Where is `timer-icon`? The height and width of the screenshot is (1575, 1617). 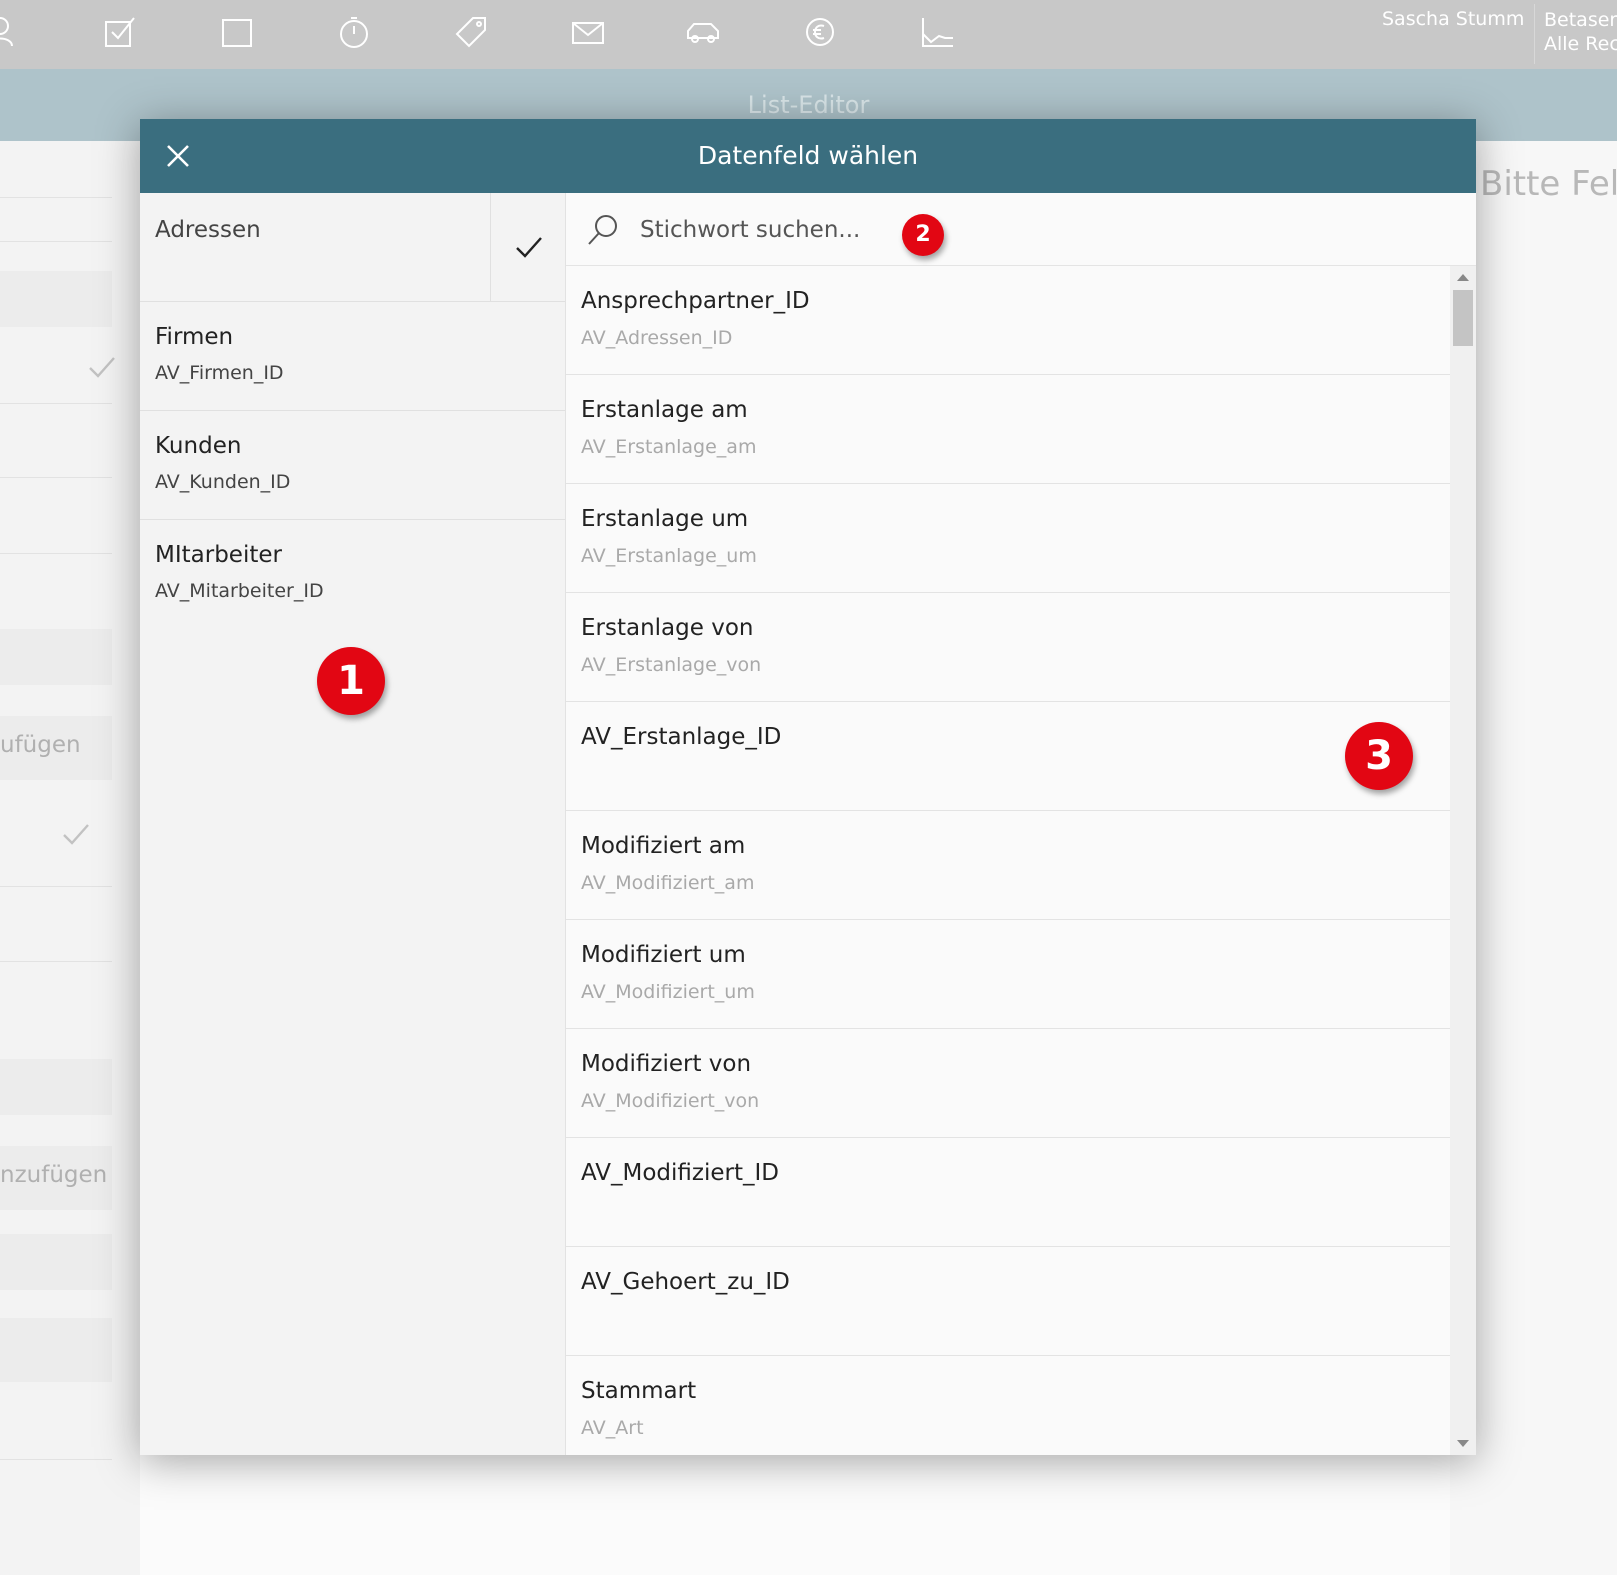 timer-icon is located at coordinates (354, 32).